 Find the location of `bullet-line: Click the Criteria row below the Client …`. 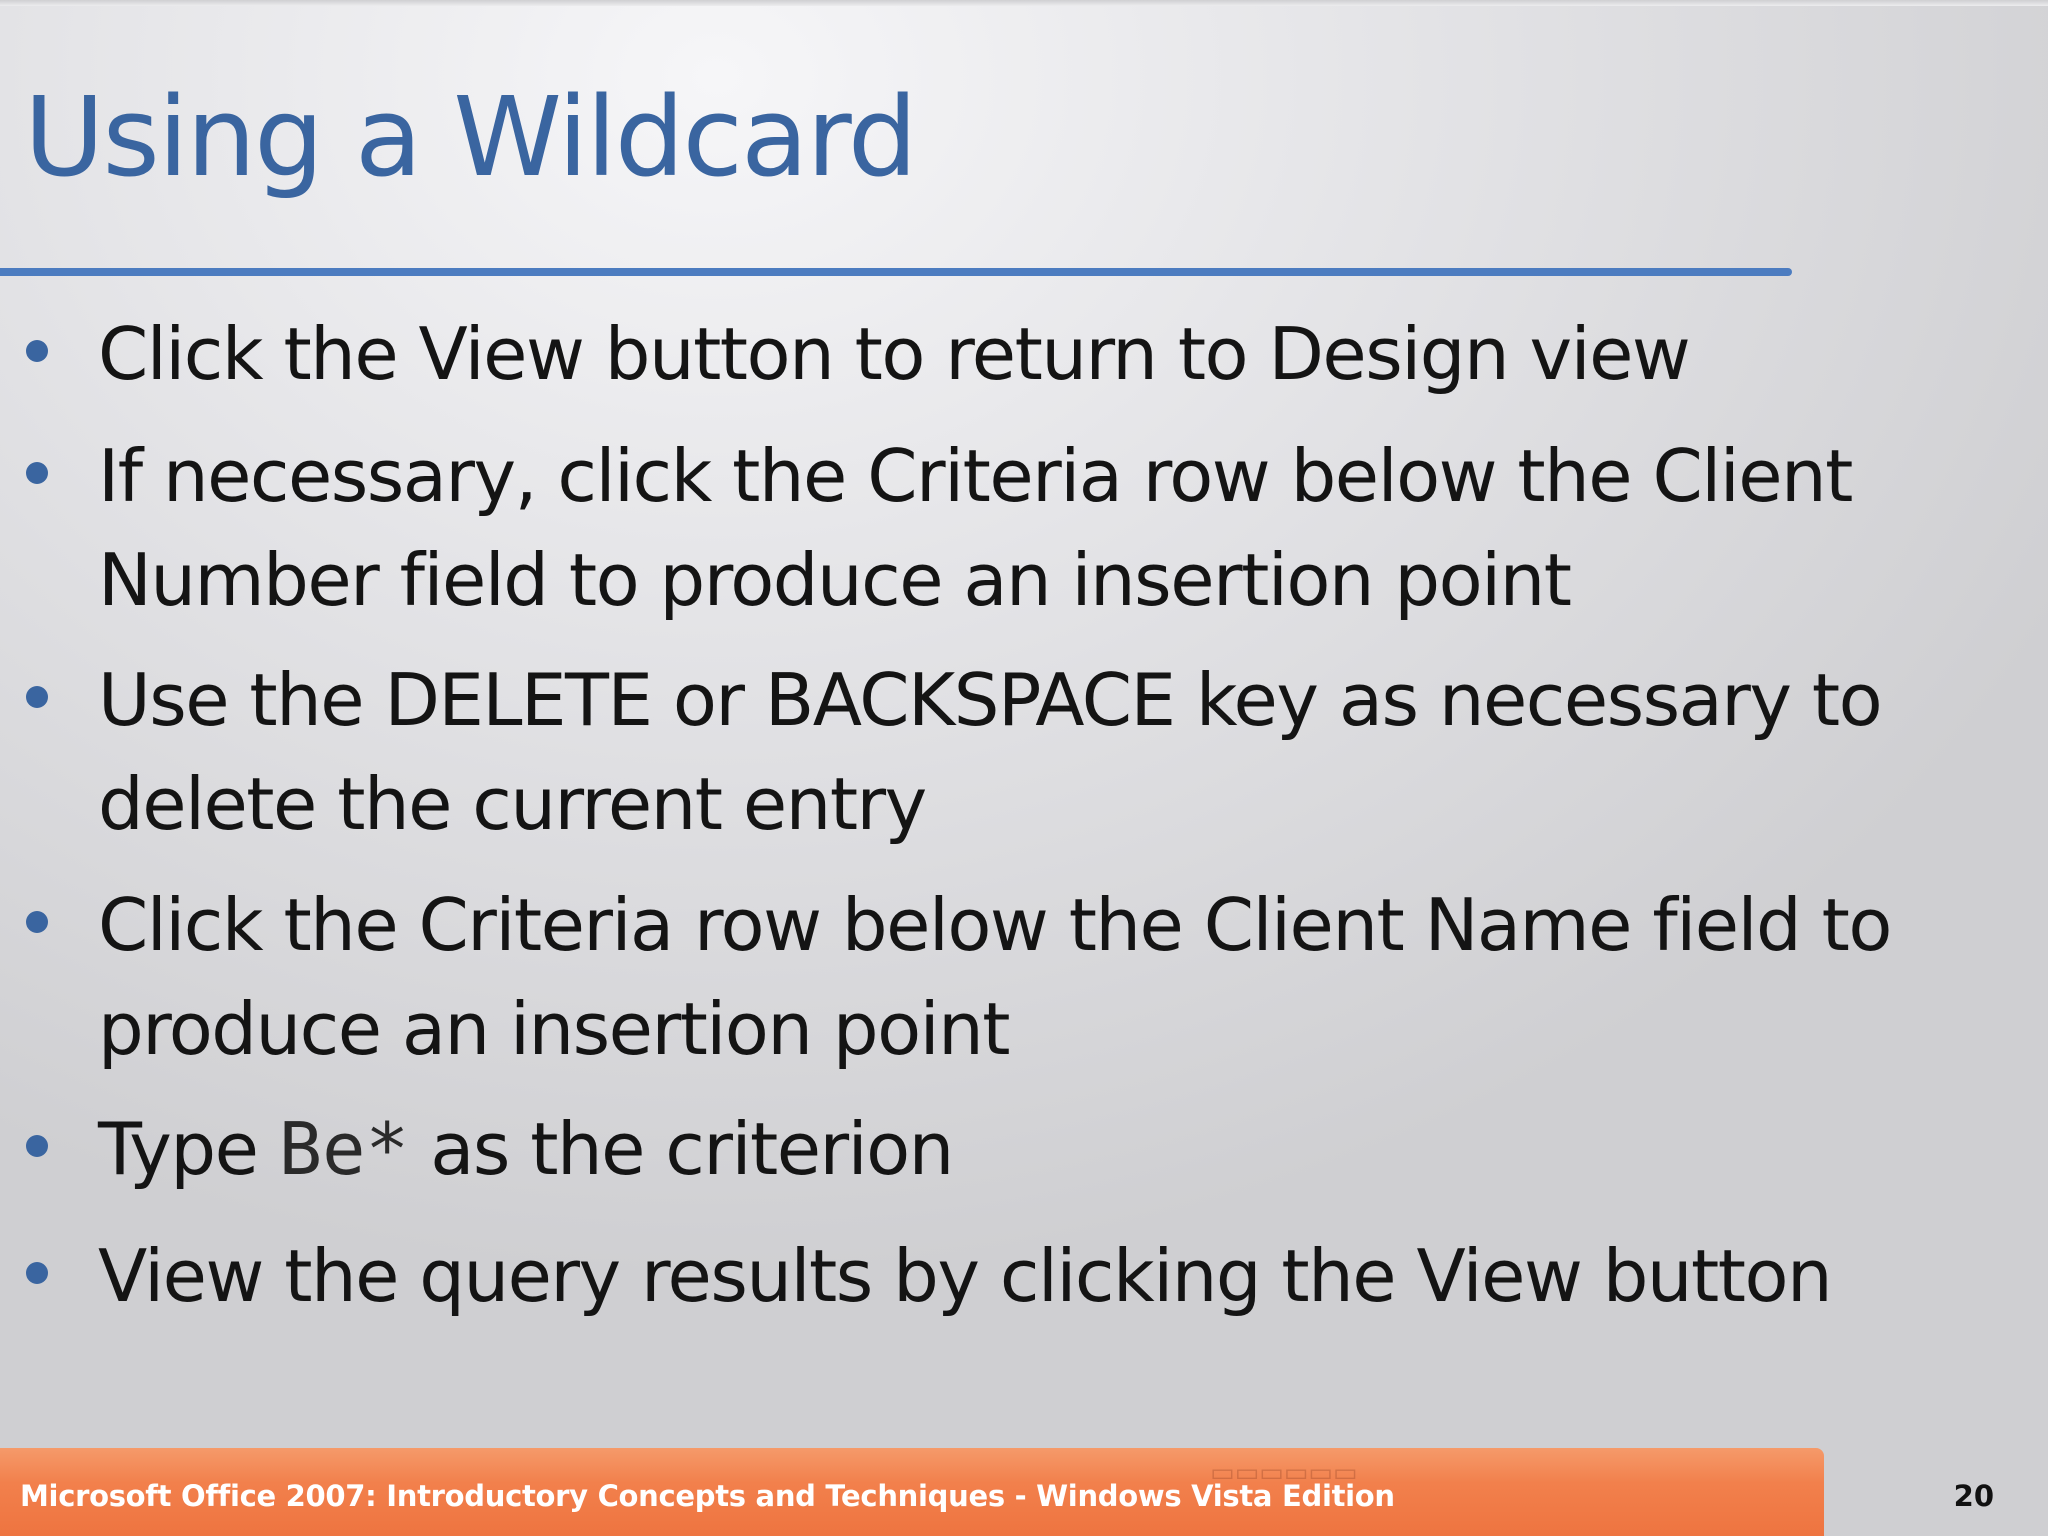

bullet-line: Click the Criteria row below the Client … is located at coordinates (995, 925).